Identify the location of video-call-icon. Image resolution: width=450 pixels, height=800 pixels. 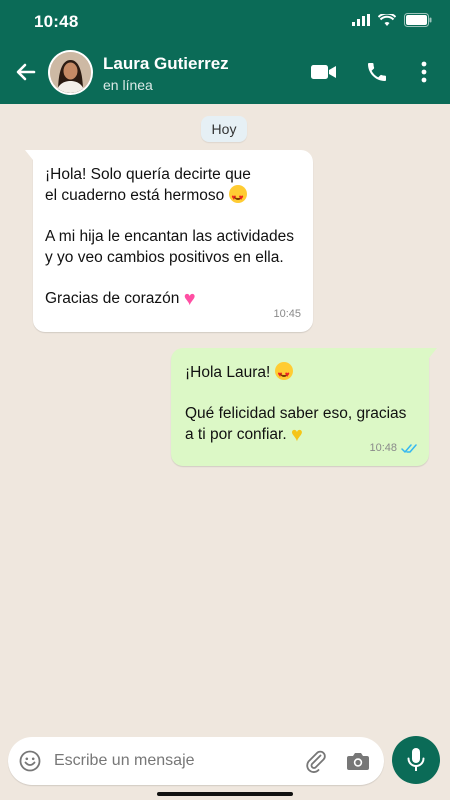
(324, 72).